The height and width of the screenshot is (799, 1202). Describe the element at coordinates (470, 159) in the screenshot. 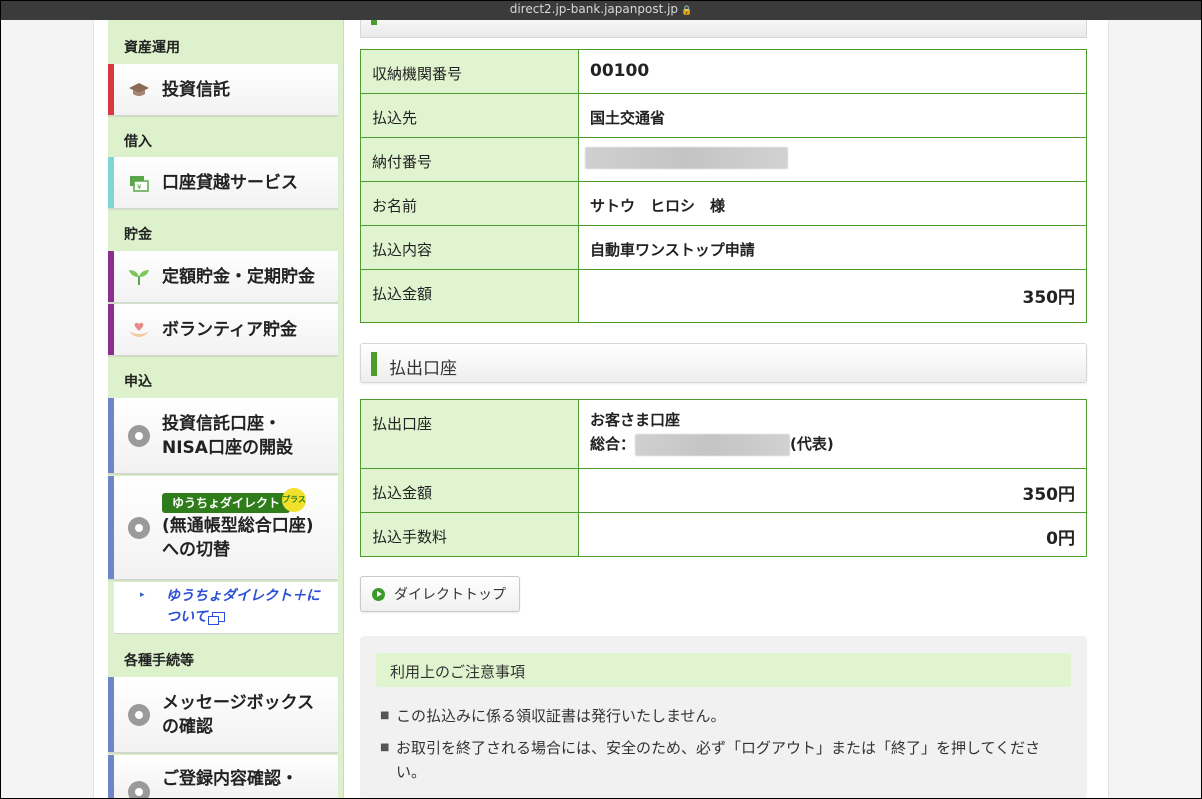

I see `row-label: 納付番号` at that location.